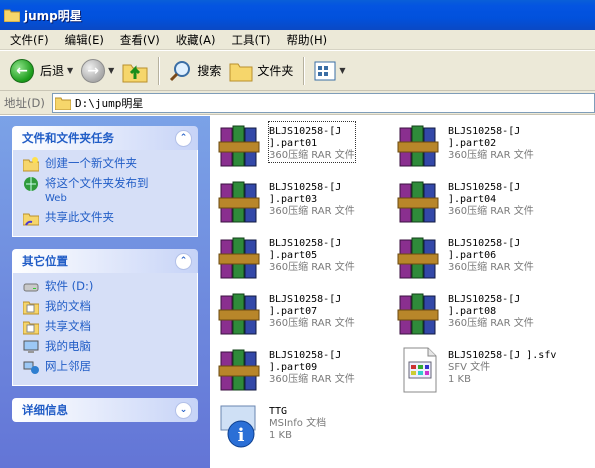 The image size is (595, 468). I want to click on other-places-panel: 其它位置 ⌃ 软件 (D:) 我的文档 共享文档 我的电脑 网上邻居, so click(105, 317).